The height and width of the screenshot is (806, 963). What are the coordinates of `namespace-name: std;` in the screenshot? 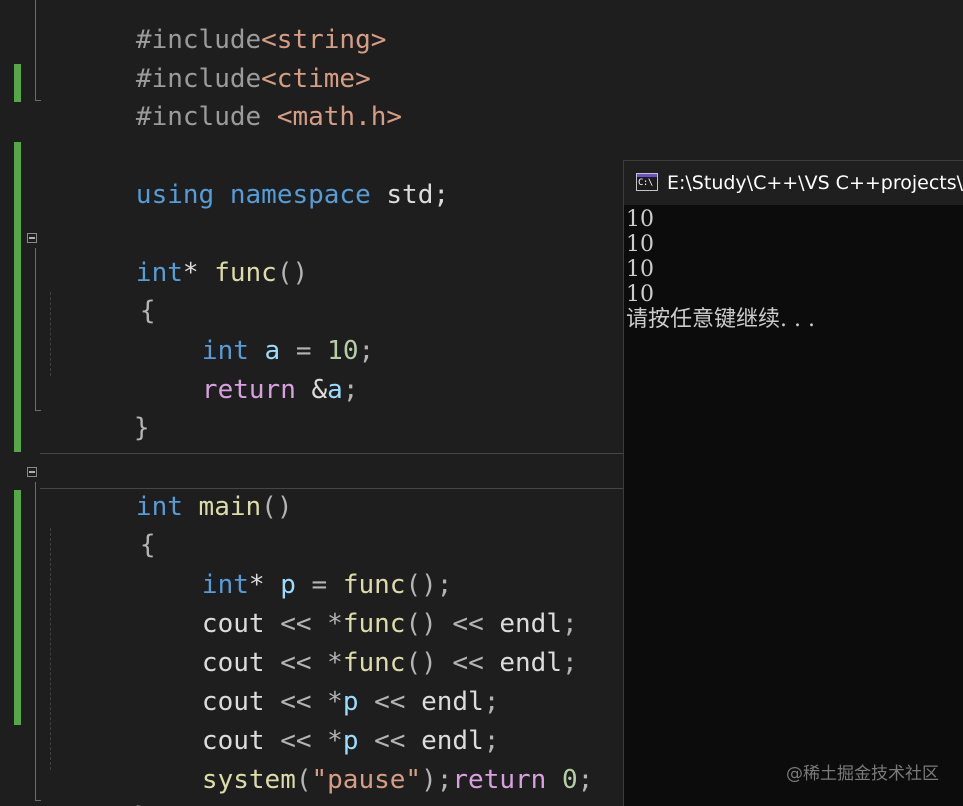 It's located at (410, 195).